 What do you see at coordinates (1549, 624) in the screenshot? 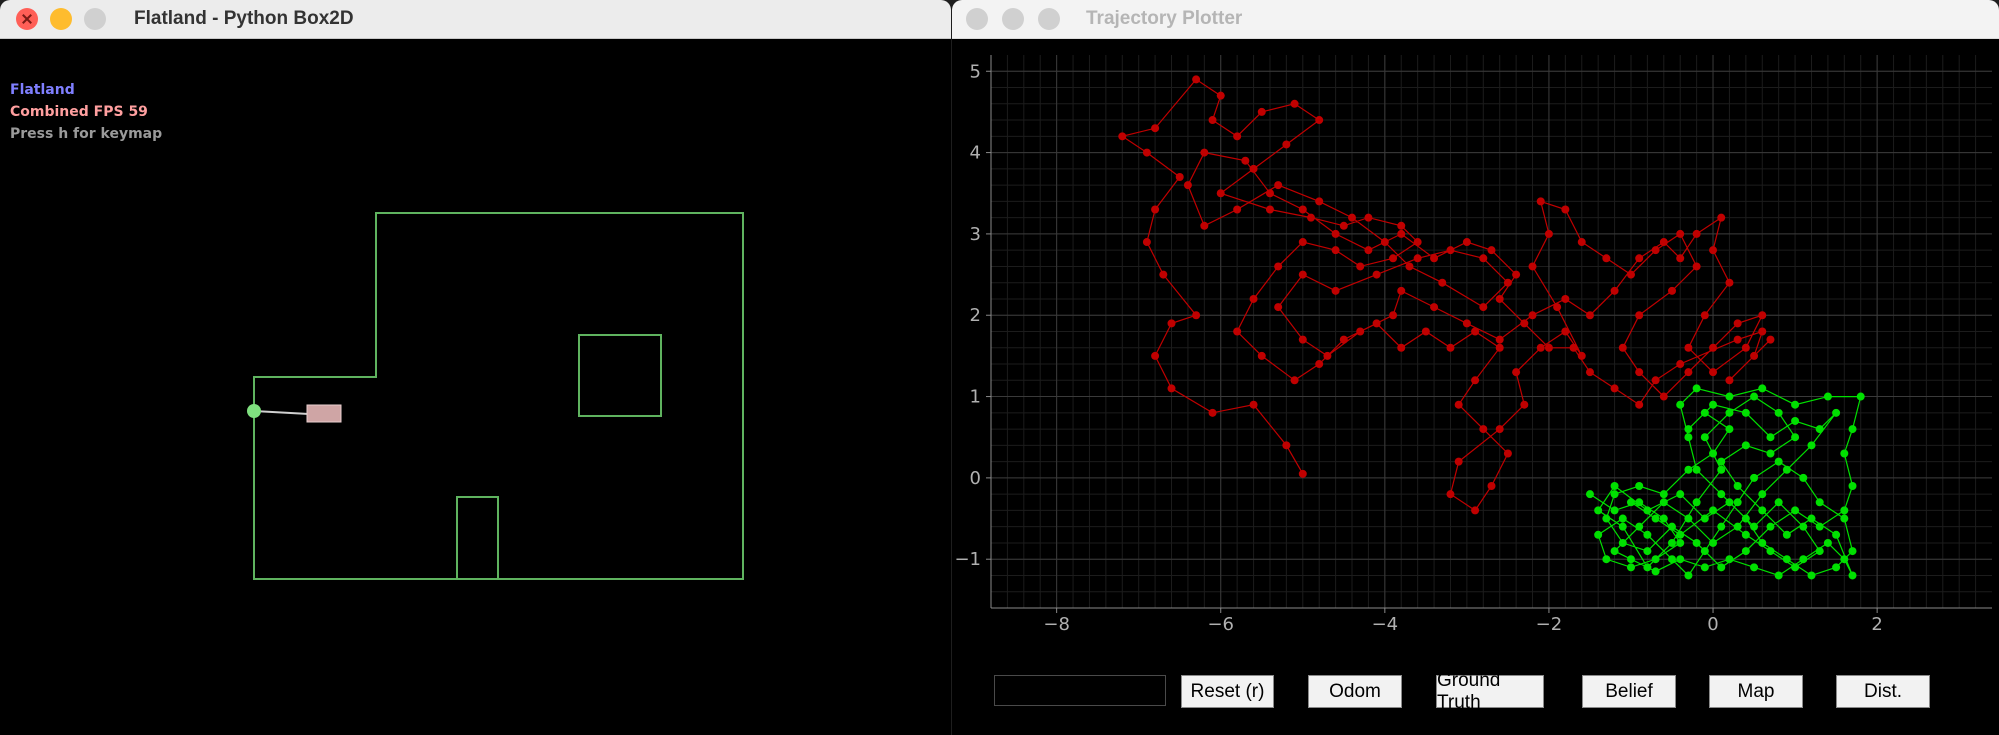
I see `x-tick-label: −2` at bounding box center [1549, 624].